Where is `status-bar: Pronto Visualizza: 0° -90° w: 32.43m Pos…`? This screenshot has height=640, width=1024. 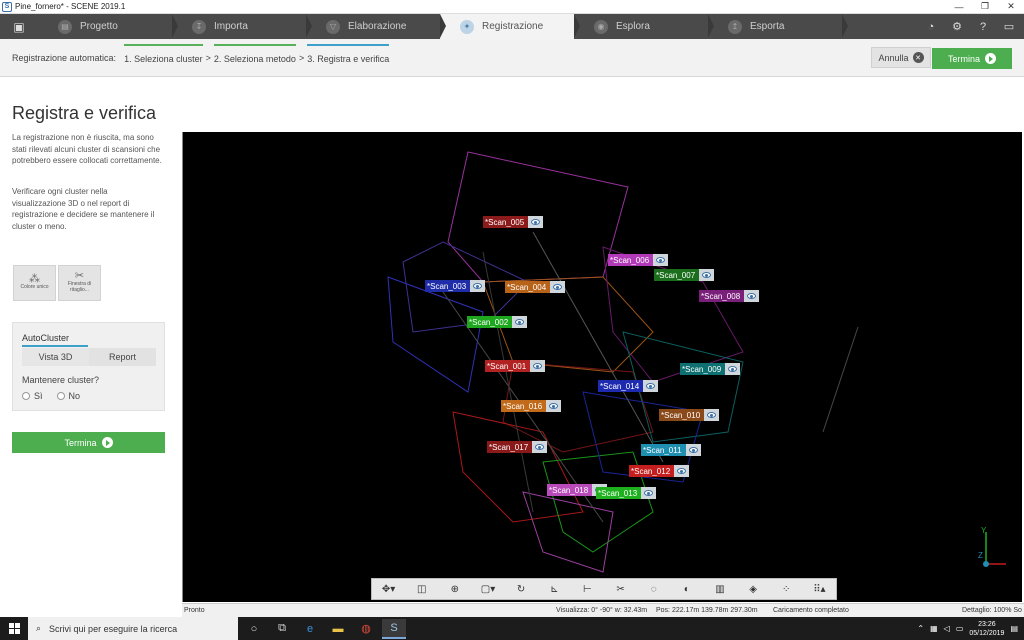
status-bar: Pronto Visualizza: 0° -90° w: 32.43m Pos… is located at coordinates (603, 610).